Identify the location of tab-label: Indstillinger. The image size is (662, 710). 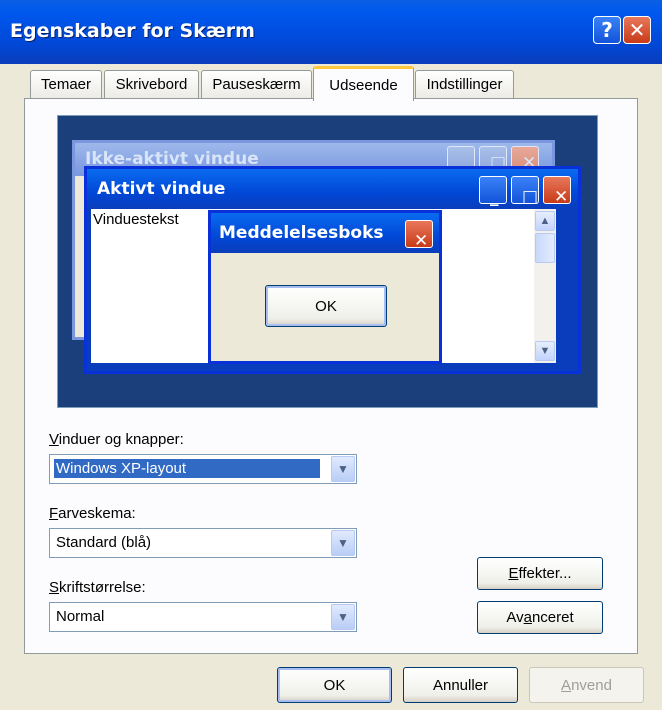
(464, 84).